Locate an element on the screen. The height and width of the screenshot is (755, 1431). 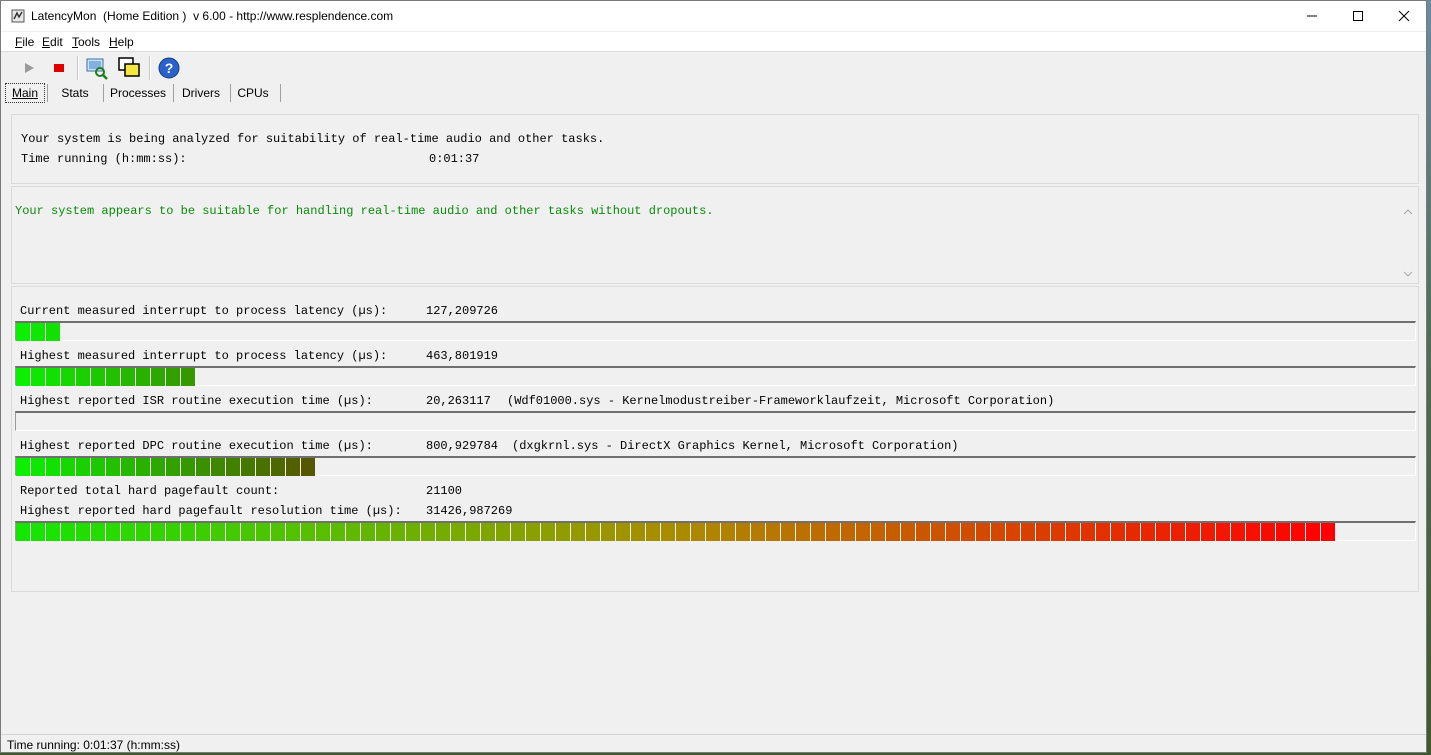
conclusion-scrollbar is located at coordinates (1408, 243).